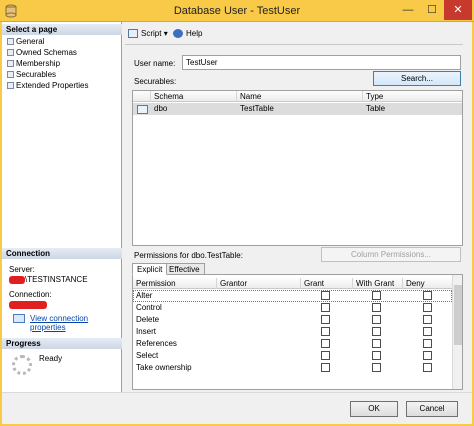 The image size is (474, 426). What do you see at coordinates (194, 96) in the screenshot?
I see `column-header-schema: Schema` at bounding box center [194, 96].